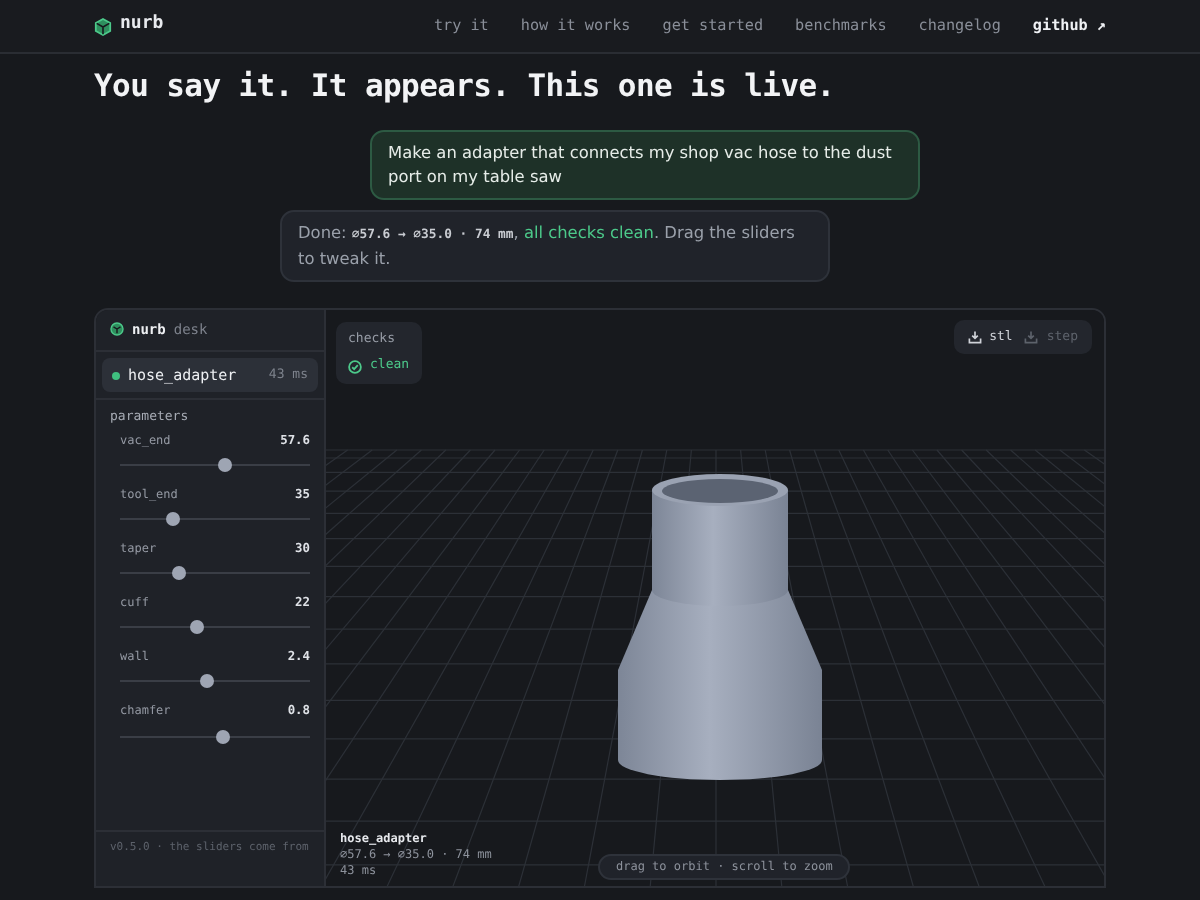 The image size is (1200, 900). What do you see at coordinates (645, 164) in the screenshot?
I see `user-message: Make an adapter that connects my shop vac hose to the dust port on my table saw` at bounding box center [645, 164].